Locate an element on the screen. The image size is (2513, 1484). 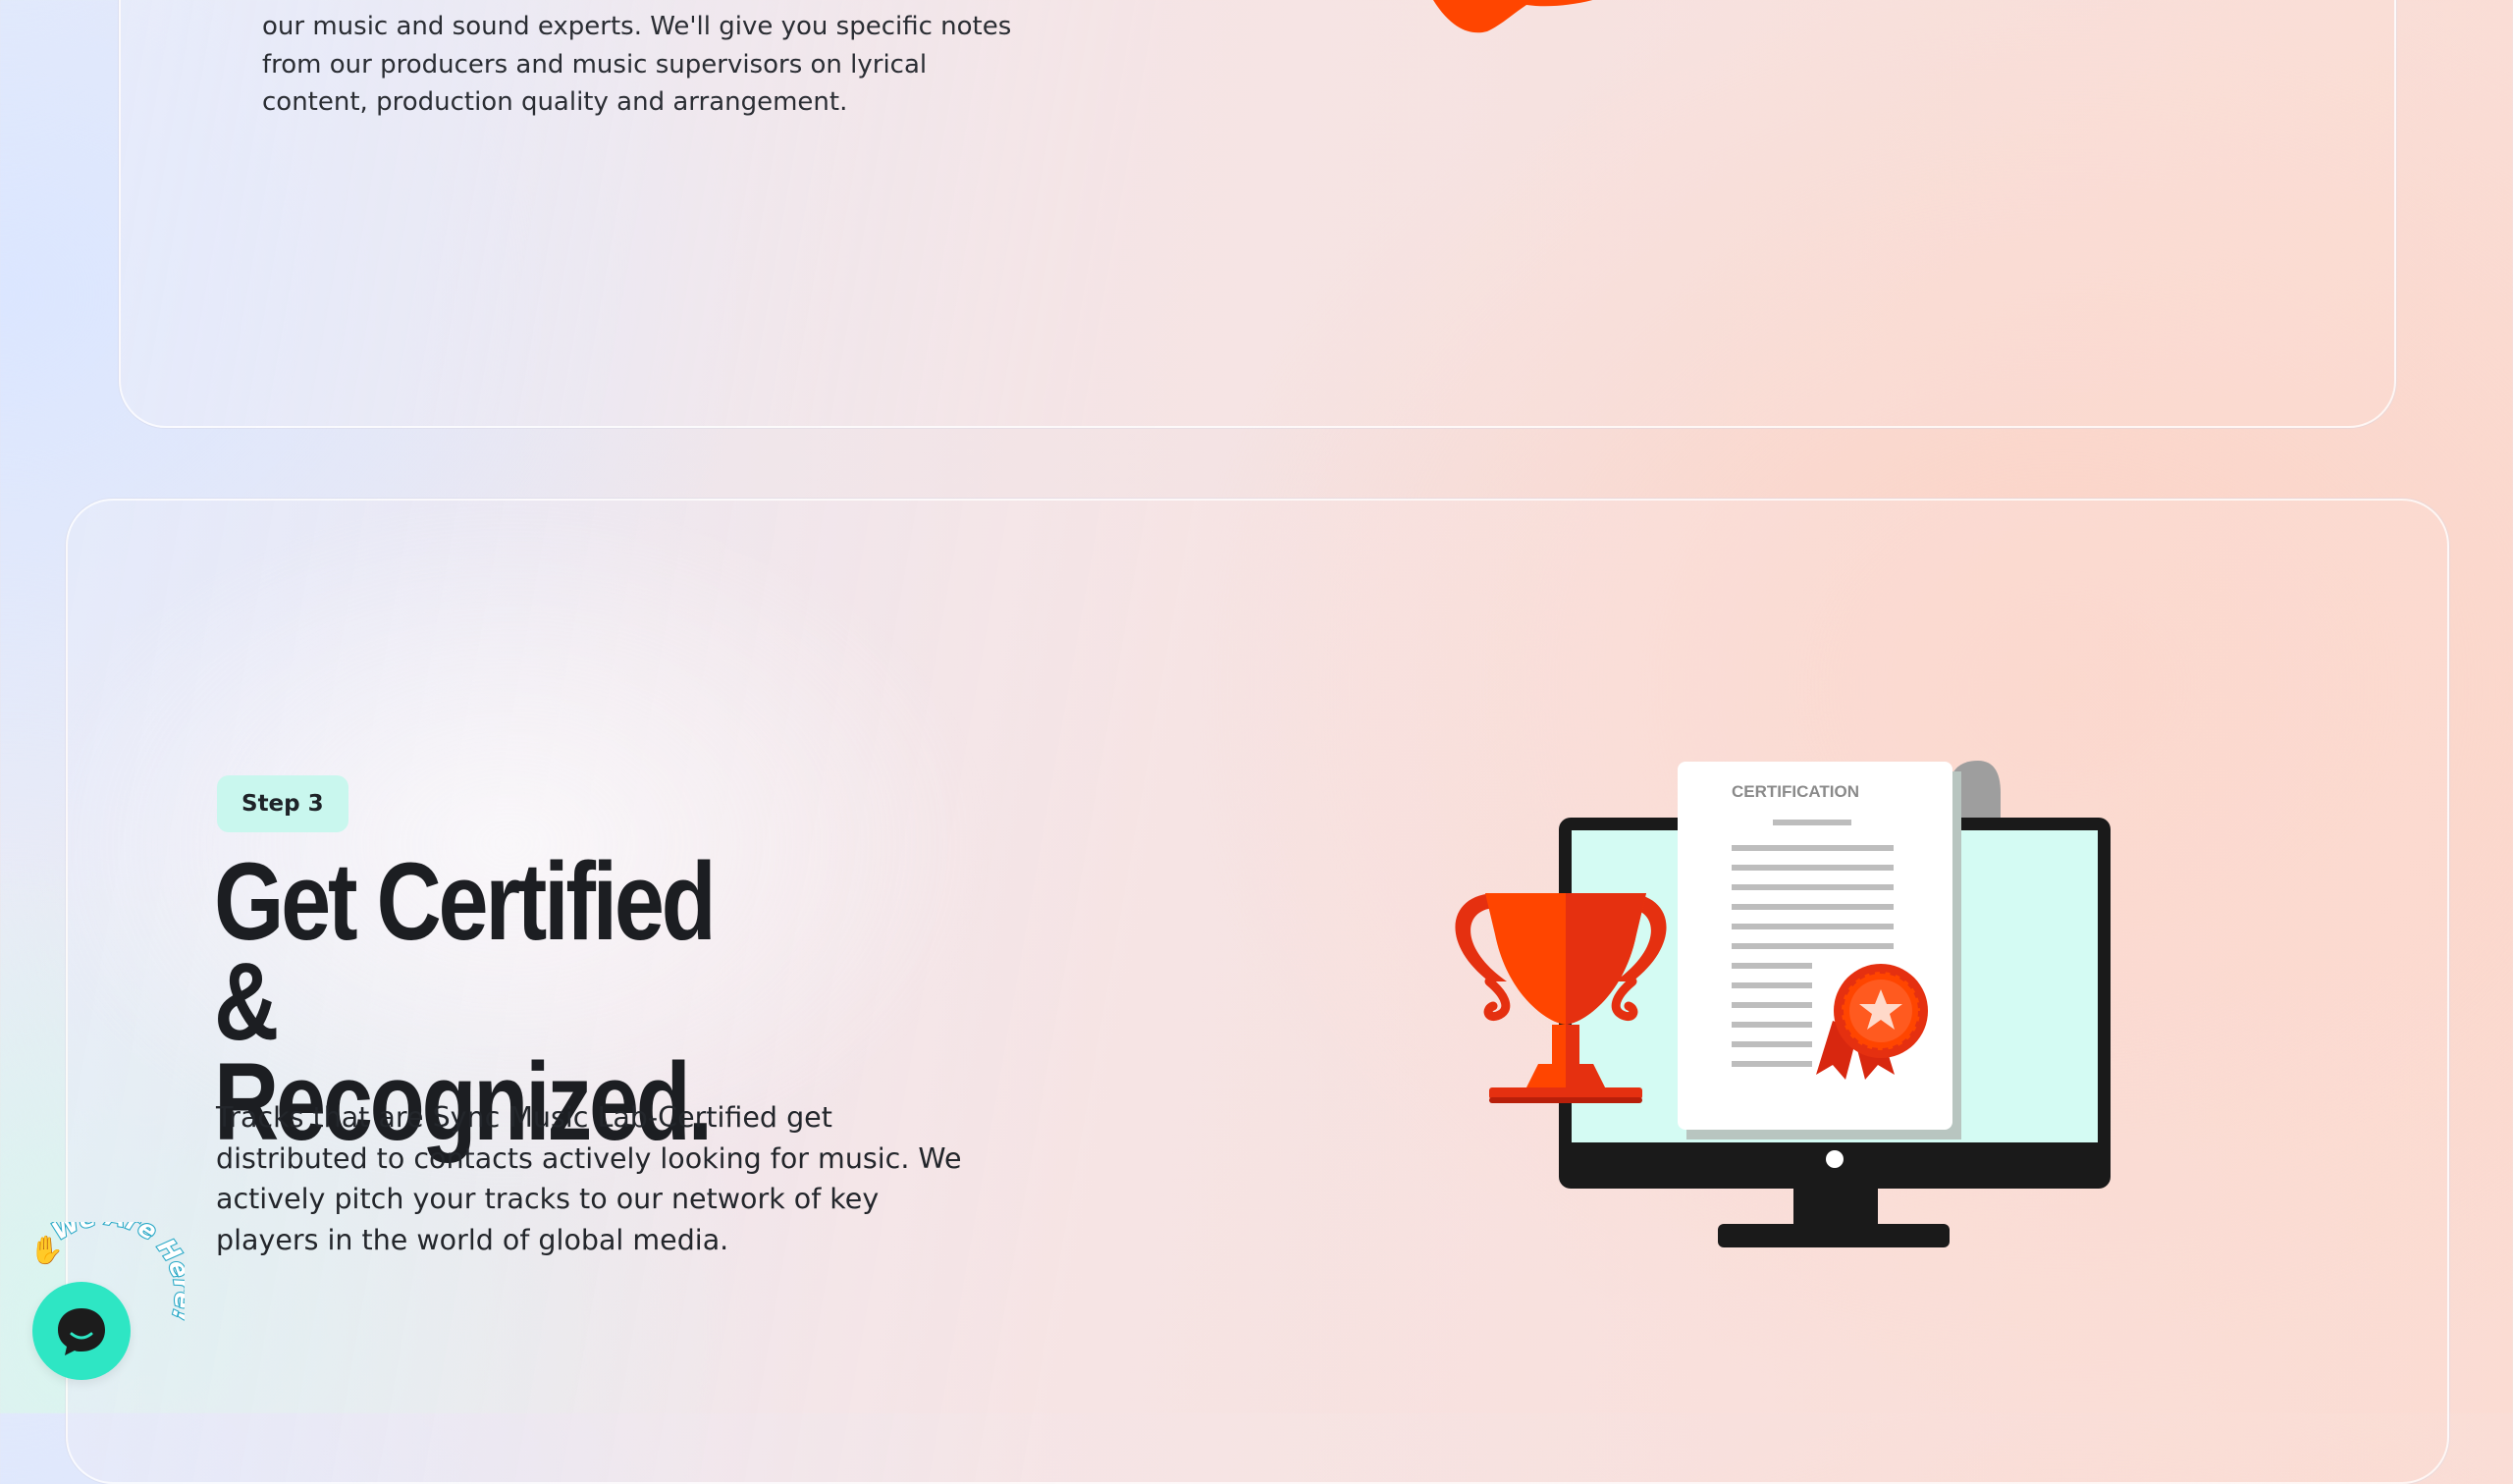
chat-launcher-button is located at coordinates (82, 1331).